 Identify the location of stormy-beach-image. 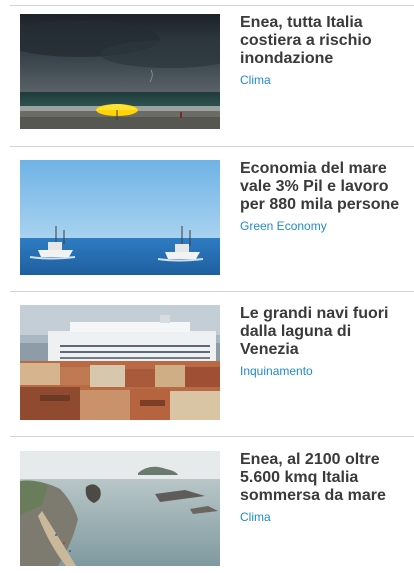
(120, 71).